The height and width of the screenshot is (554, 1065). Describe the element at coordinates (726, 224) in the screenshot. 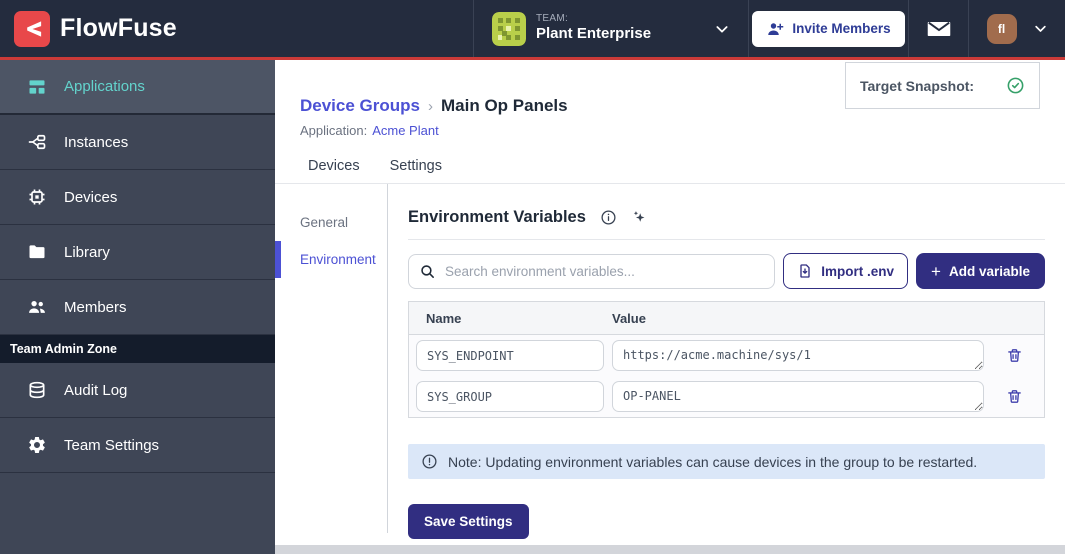

I see `section-header: Environment Variables` at that location.